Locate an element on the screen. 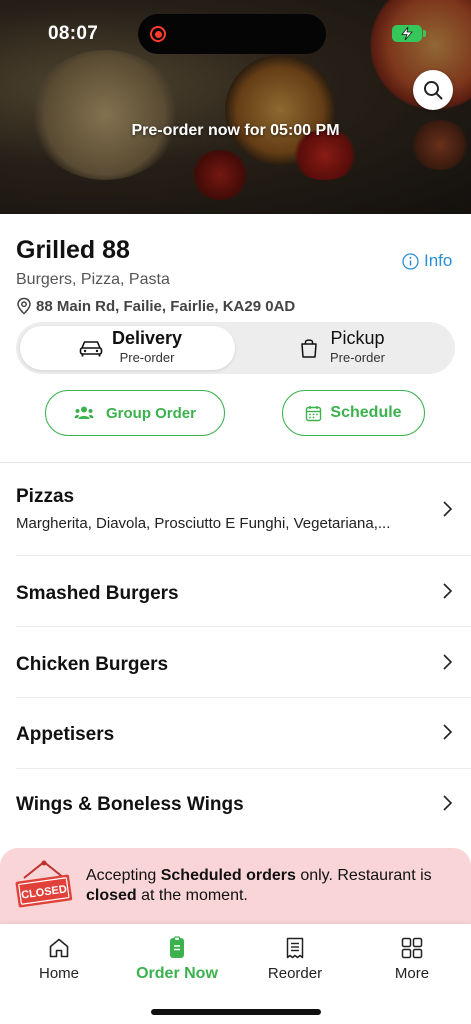 The height and width of the screenshot is (1024, 471). restaurant-name: Grilled 88 is located at coordinates (73, 250).